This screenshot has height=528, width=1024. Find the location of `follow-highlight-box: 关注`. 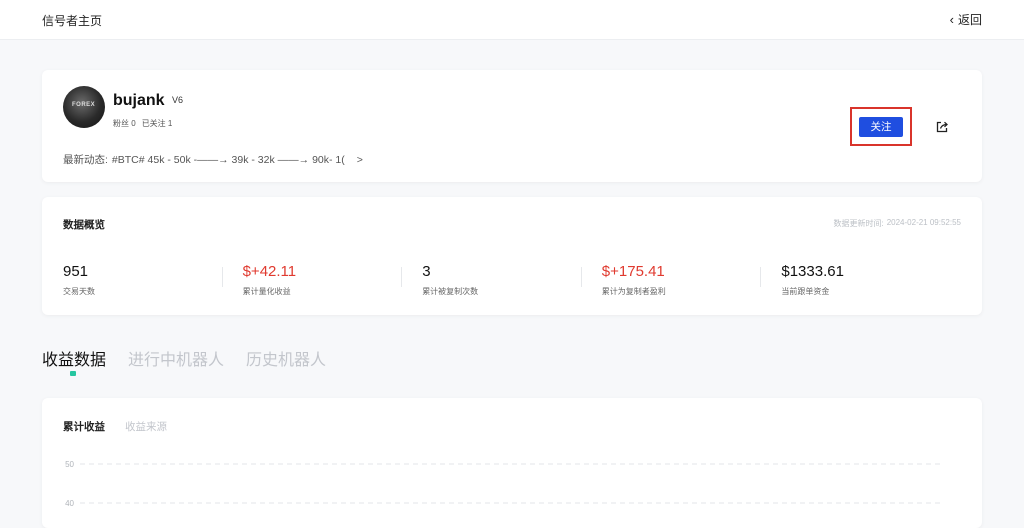

follow-highlight-box: 关注 is located at coordinates (881, 126).